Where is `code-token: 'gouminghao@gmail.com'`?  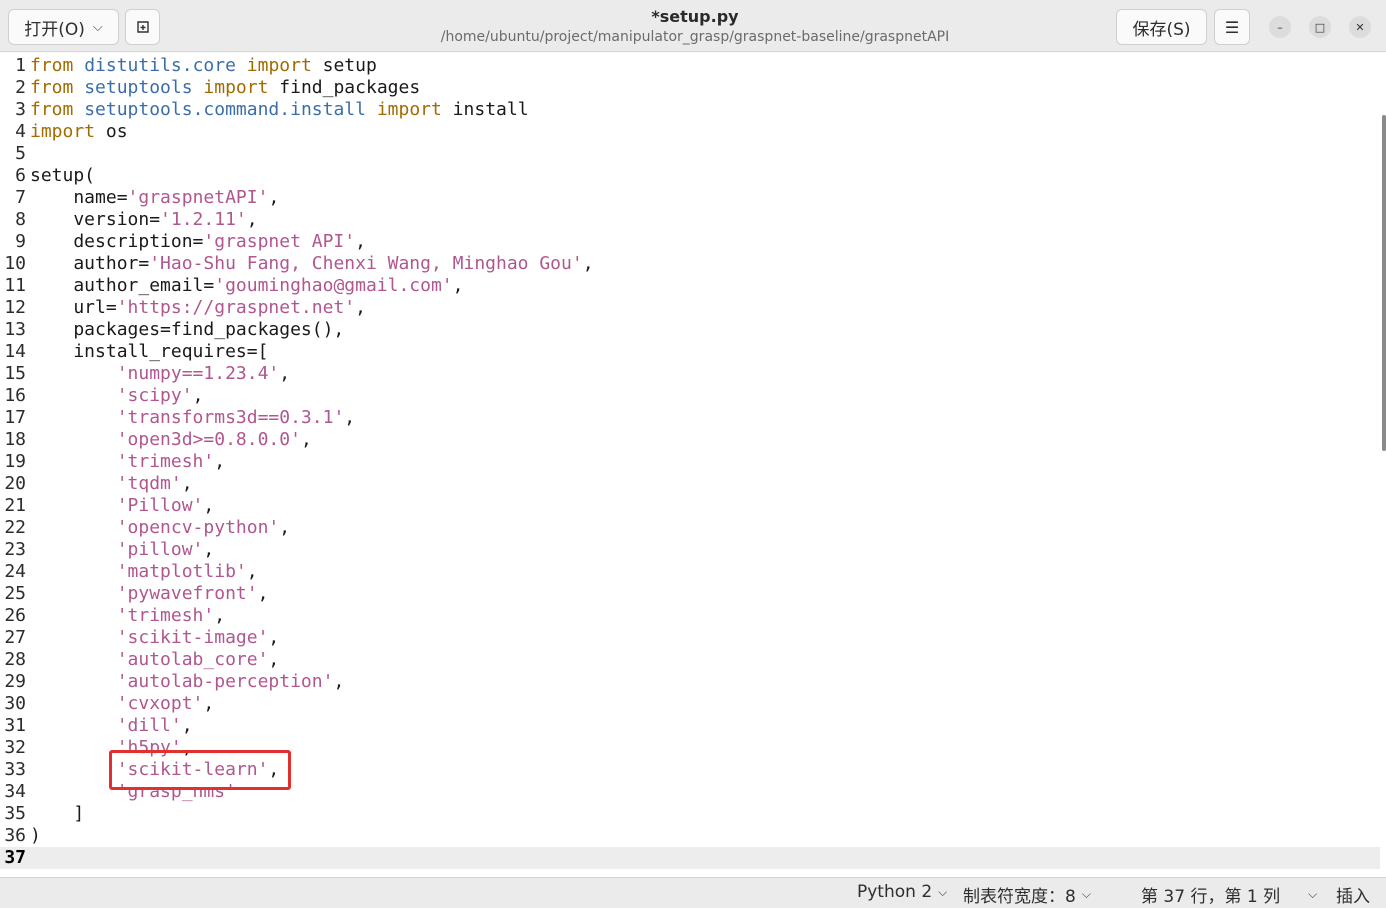 code-token: 'gouminghao@gmail.com' is located at coordinates (333, 285).